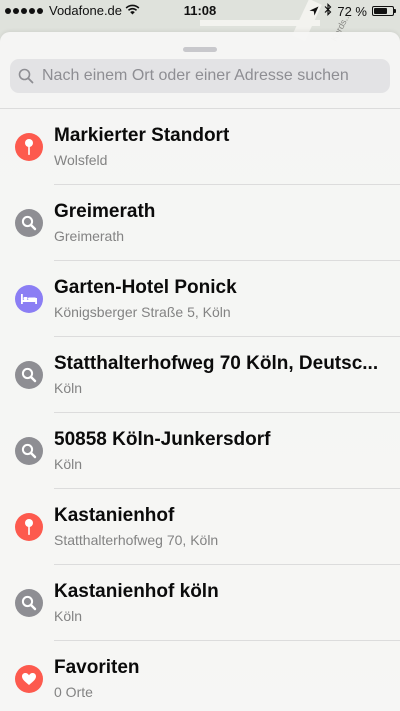  What do you see at coordinates (200, 527) in the screenshot?
I see `result-item-6: Kastanienhof Statthalterhofweg 70, Köln` at bounding box center [200, 527].